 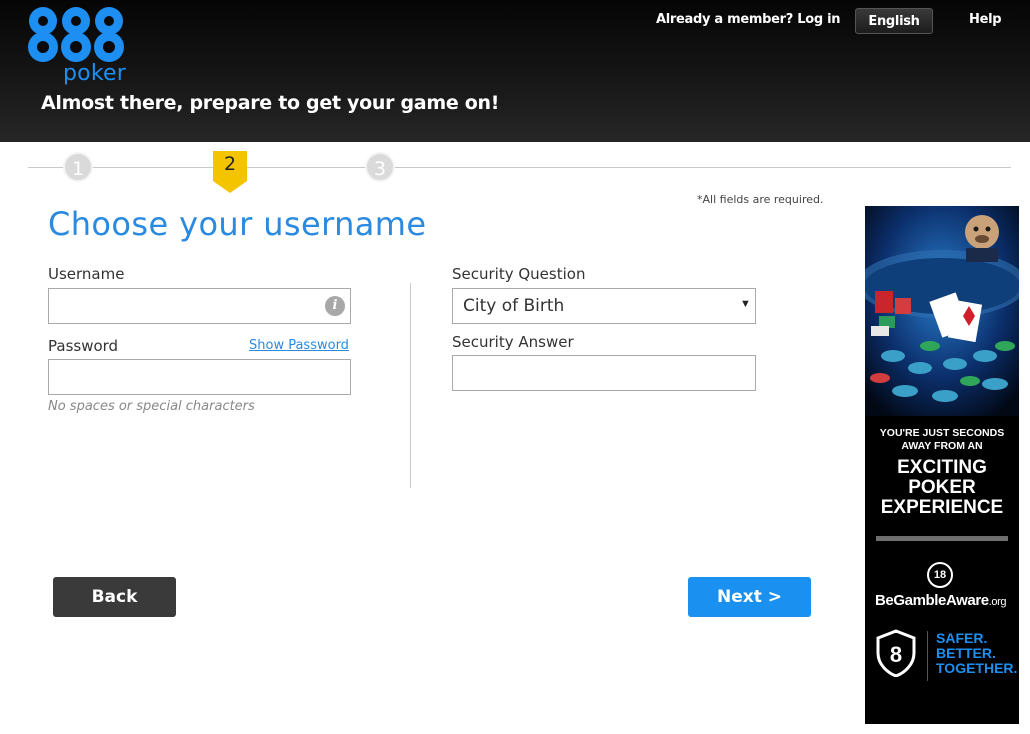 I want to click on password-hint: No spaces or special characters, so click(x=151, y=406).